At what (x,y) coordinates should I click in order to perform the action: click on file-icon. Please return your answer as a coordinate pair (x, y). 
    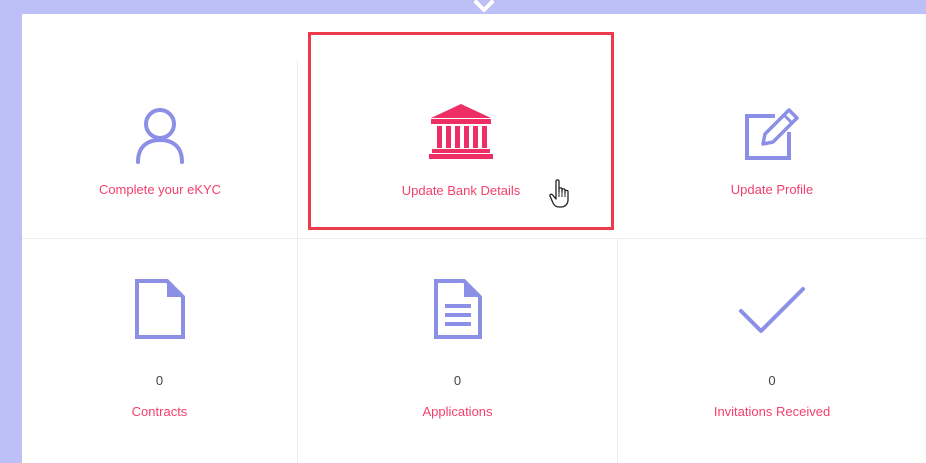
    Looking at the image, I should click on (159, 309).